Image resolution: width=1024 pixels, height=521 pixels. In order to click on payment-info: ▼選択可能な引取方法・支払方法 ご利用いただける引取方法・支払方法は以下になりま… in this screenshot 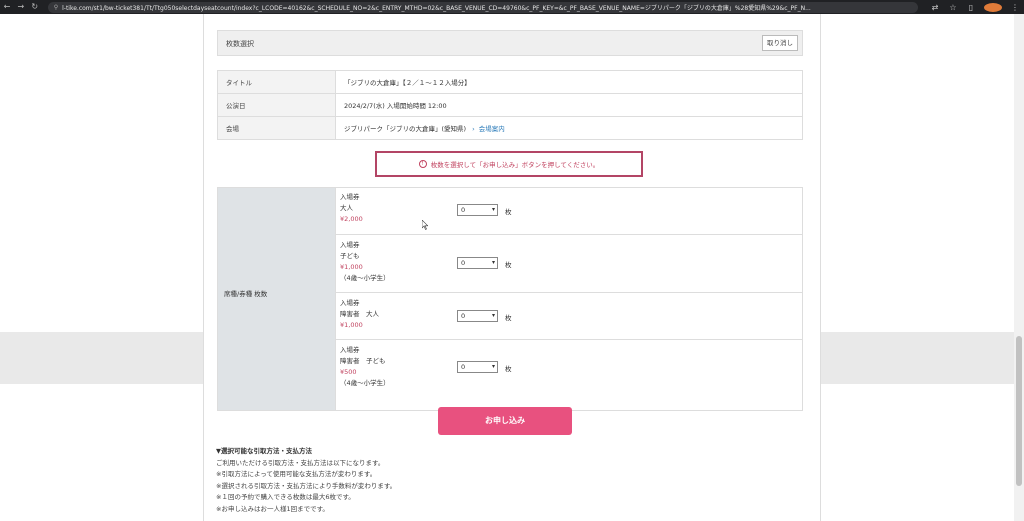, I will do `click(306, 480)`.